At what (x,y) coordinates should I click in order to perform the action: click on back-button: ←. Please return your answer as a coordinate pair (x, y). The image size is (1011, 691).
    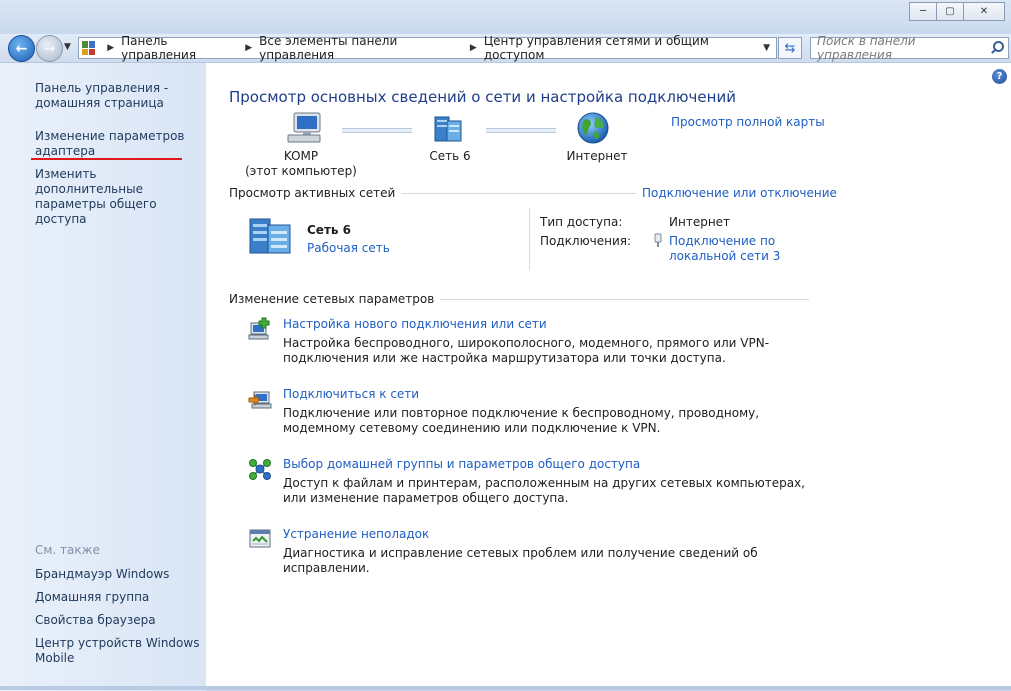
    Looking at the image, I should click on (21, 48).